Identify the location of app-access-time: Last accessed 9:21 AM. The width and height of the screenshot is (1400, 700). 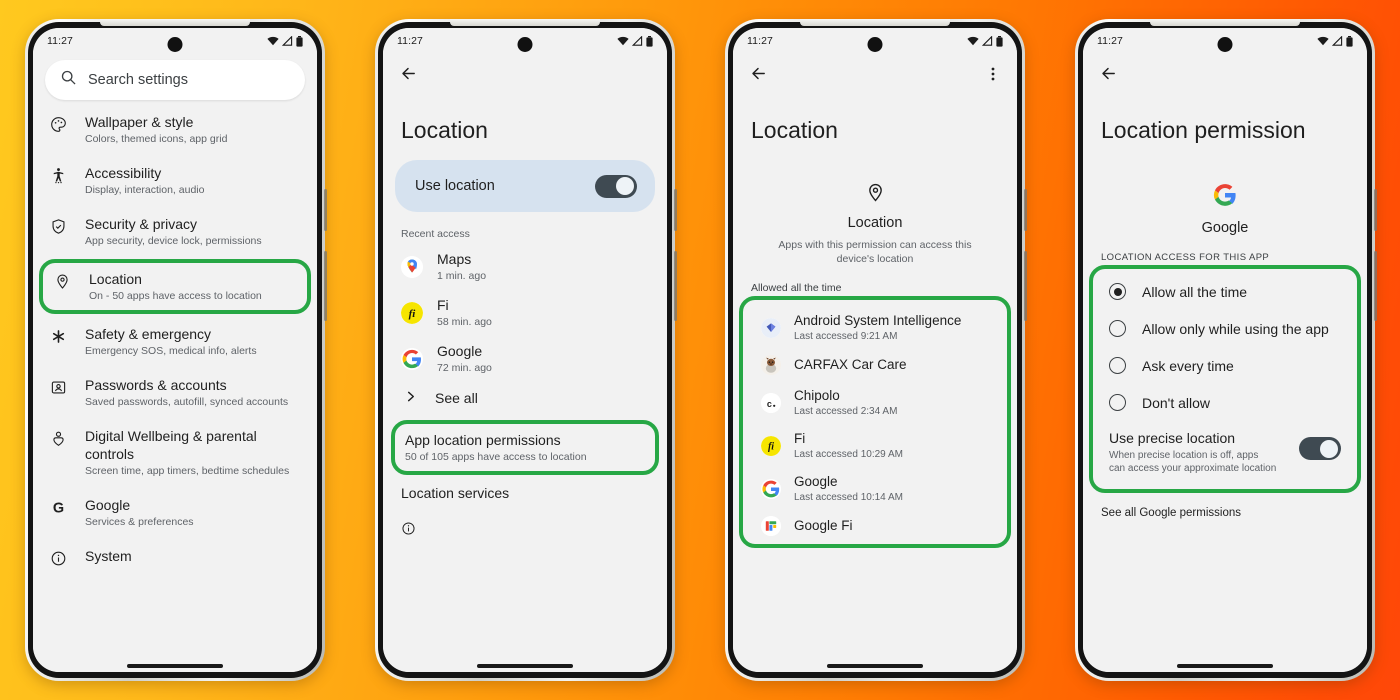
(846, 336).